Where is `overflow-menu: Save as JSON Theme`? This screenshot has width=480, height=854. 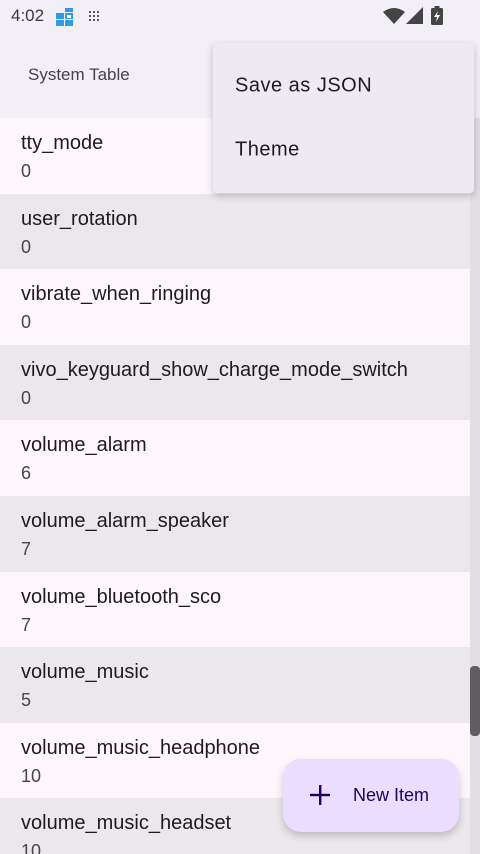 overflow-menu: Save as JSON Theme is located at coordinates (343, 118).